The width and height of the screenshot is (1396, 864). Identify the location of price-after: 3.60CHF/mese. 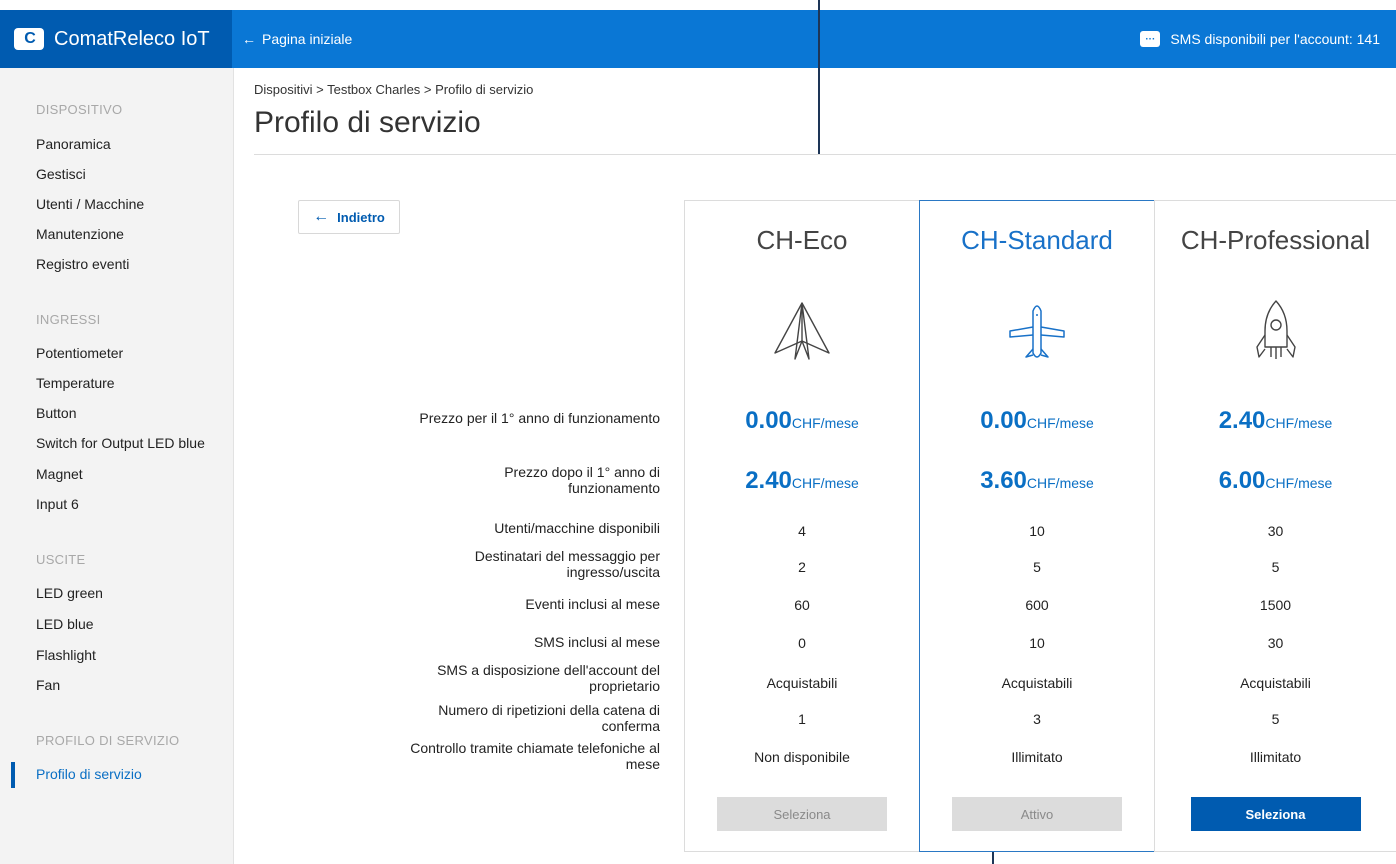
(1037, 481).